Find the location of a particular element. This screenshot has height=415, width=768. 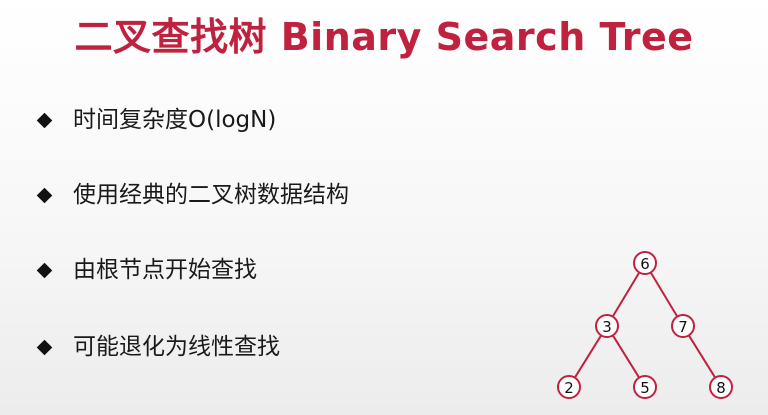

tree-node-label: 8 is located at coordinates (721, 388).